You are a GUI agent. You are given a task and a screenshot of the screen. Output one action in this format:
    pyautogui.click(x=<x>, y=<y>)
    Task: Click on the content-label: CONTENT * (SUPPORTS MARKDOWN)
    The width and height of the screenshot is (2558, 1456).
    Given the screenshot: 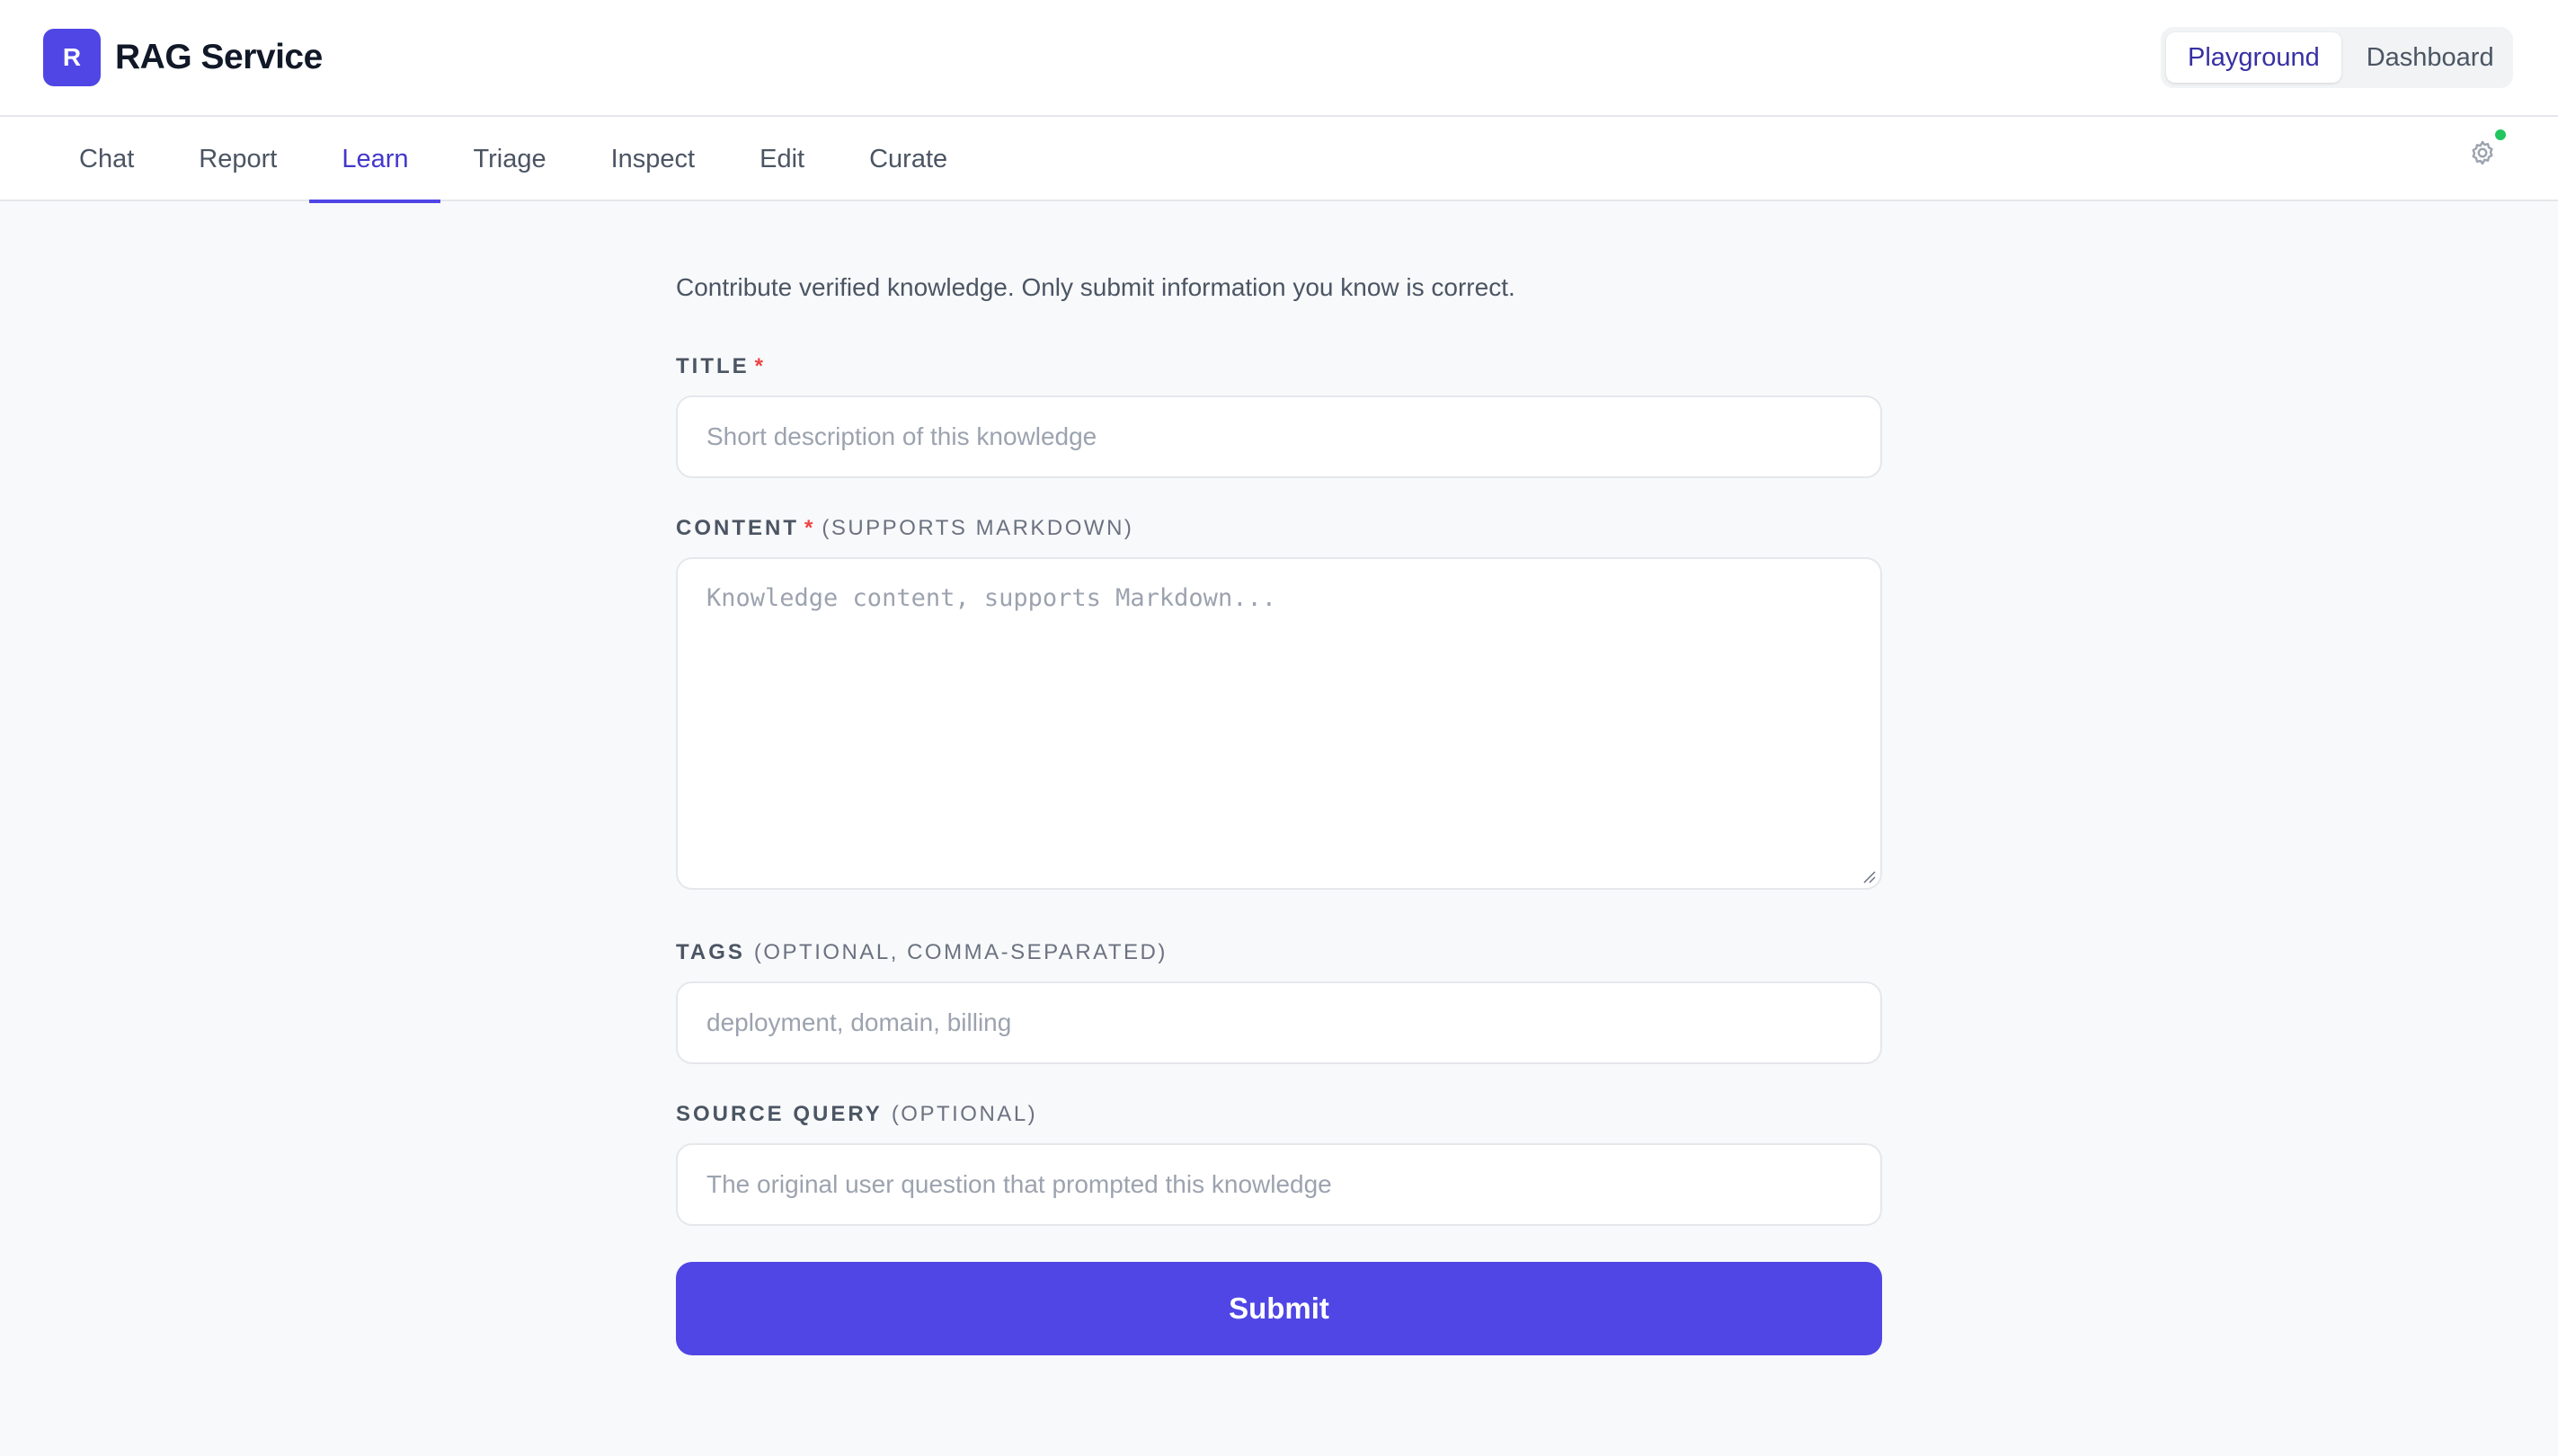 What is the action you would take?
    pyautogui.click(x=904, y=528)
    